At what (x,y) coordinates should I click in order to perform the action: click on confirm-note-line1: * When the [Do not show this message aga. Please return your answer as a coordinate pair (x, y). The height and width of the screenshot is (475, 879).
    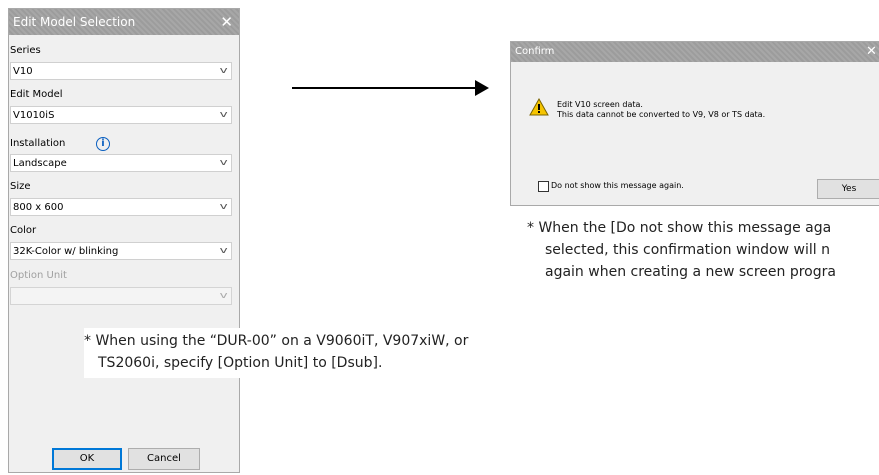
    Looking at the image, I should click on (679, 228).